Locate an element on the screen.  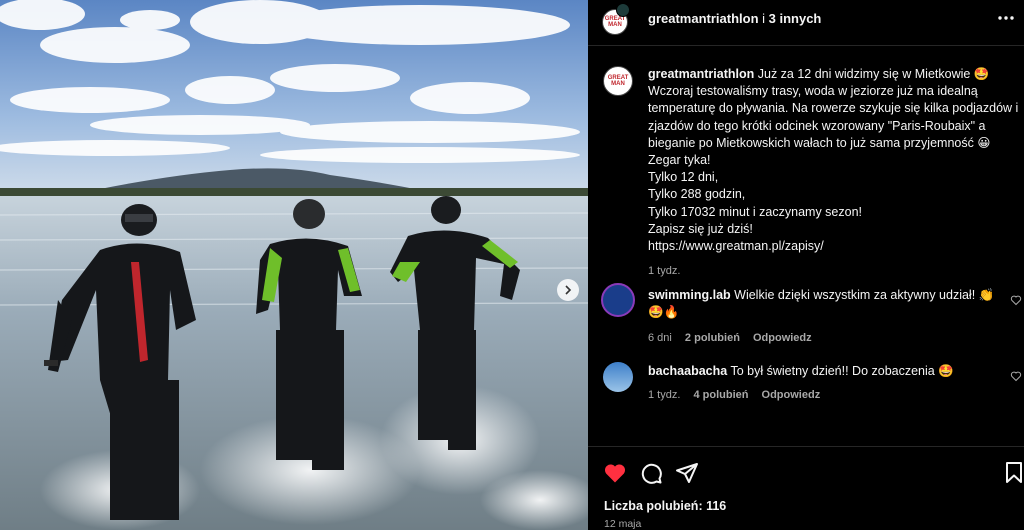
caption-avatar: GREAT MAN is located at coordinates (618, 81).